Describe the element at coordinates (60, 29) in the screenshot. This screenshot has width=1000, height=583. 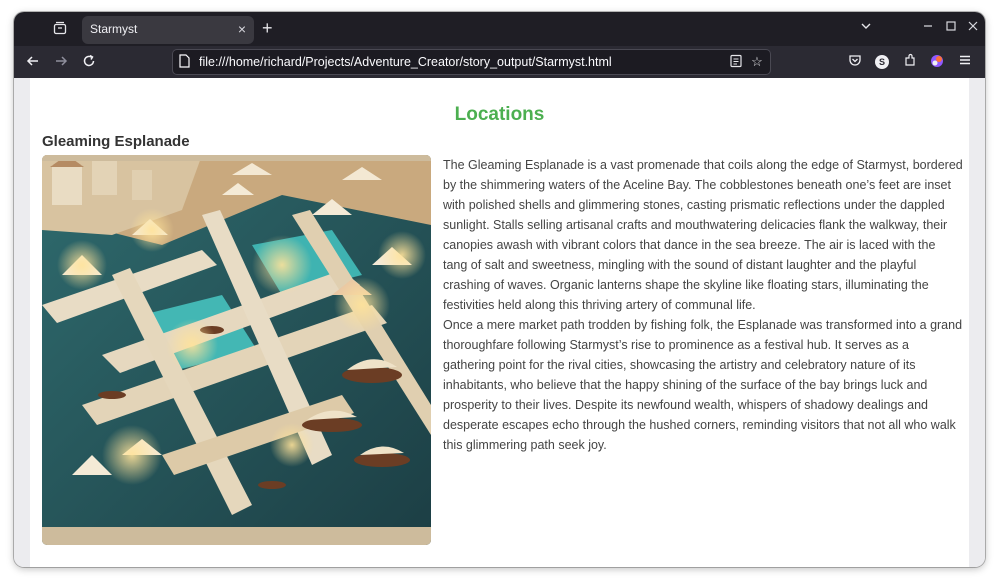
I see `firefox-view-icon` at that location.